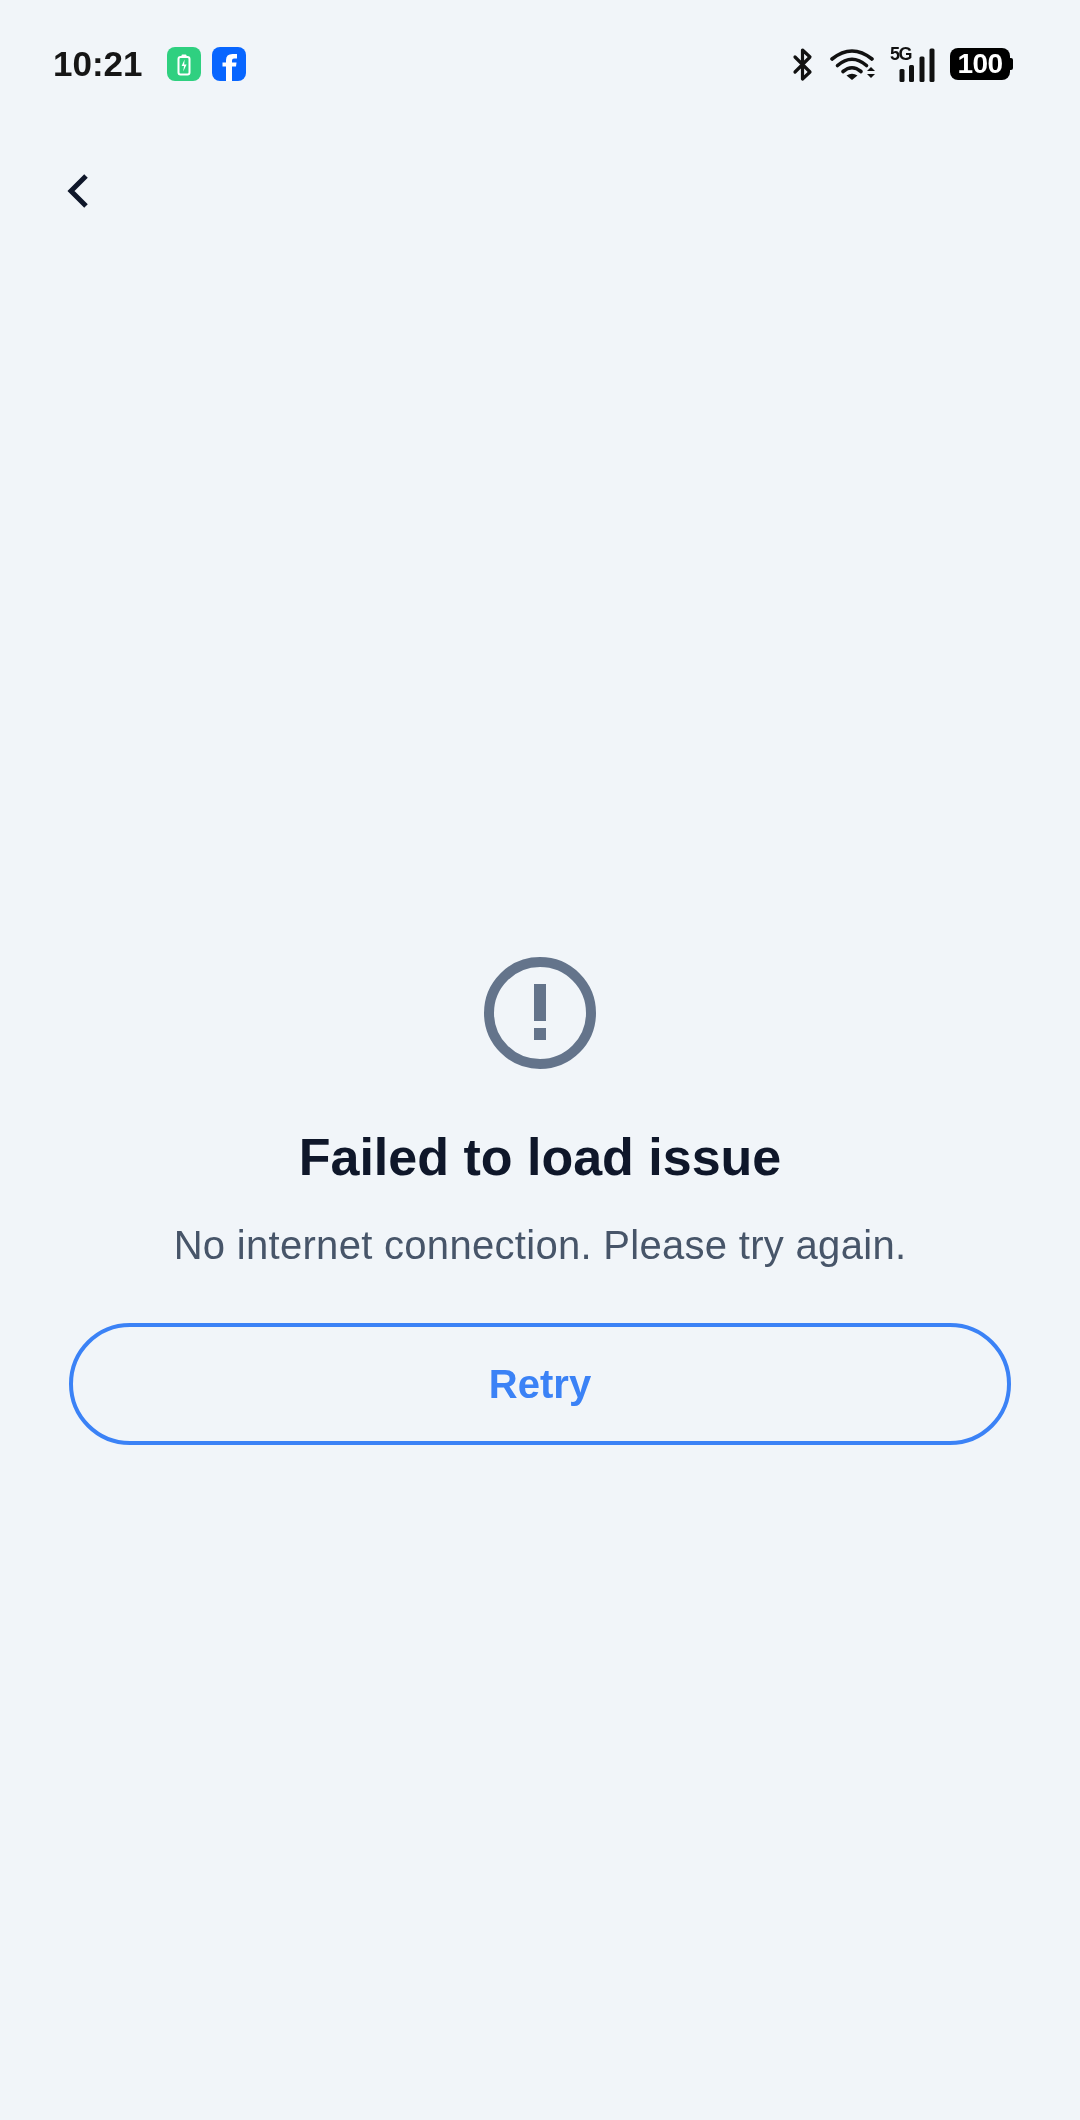 This screenshot has width=1080, height=2120. What do you see at coordinates (900, 54) in the screenshot?
I see `network-type-label: 5G` at bounding box center [900, 54].